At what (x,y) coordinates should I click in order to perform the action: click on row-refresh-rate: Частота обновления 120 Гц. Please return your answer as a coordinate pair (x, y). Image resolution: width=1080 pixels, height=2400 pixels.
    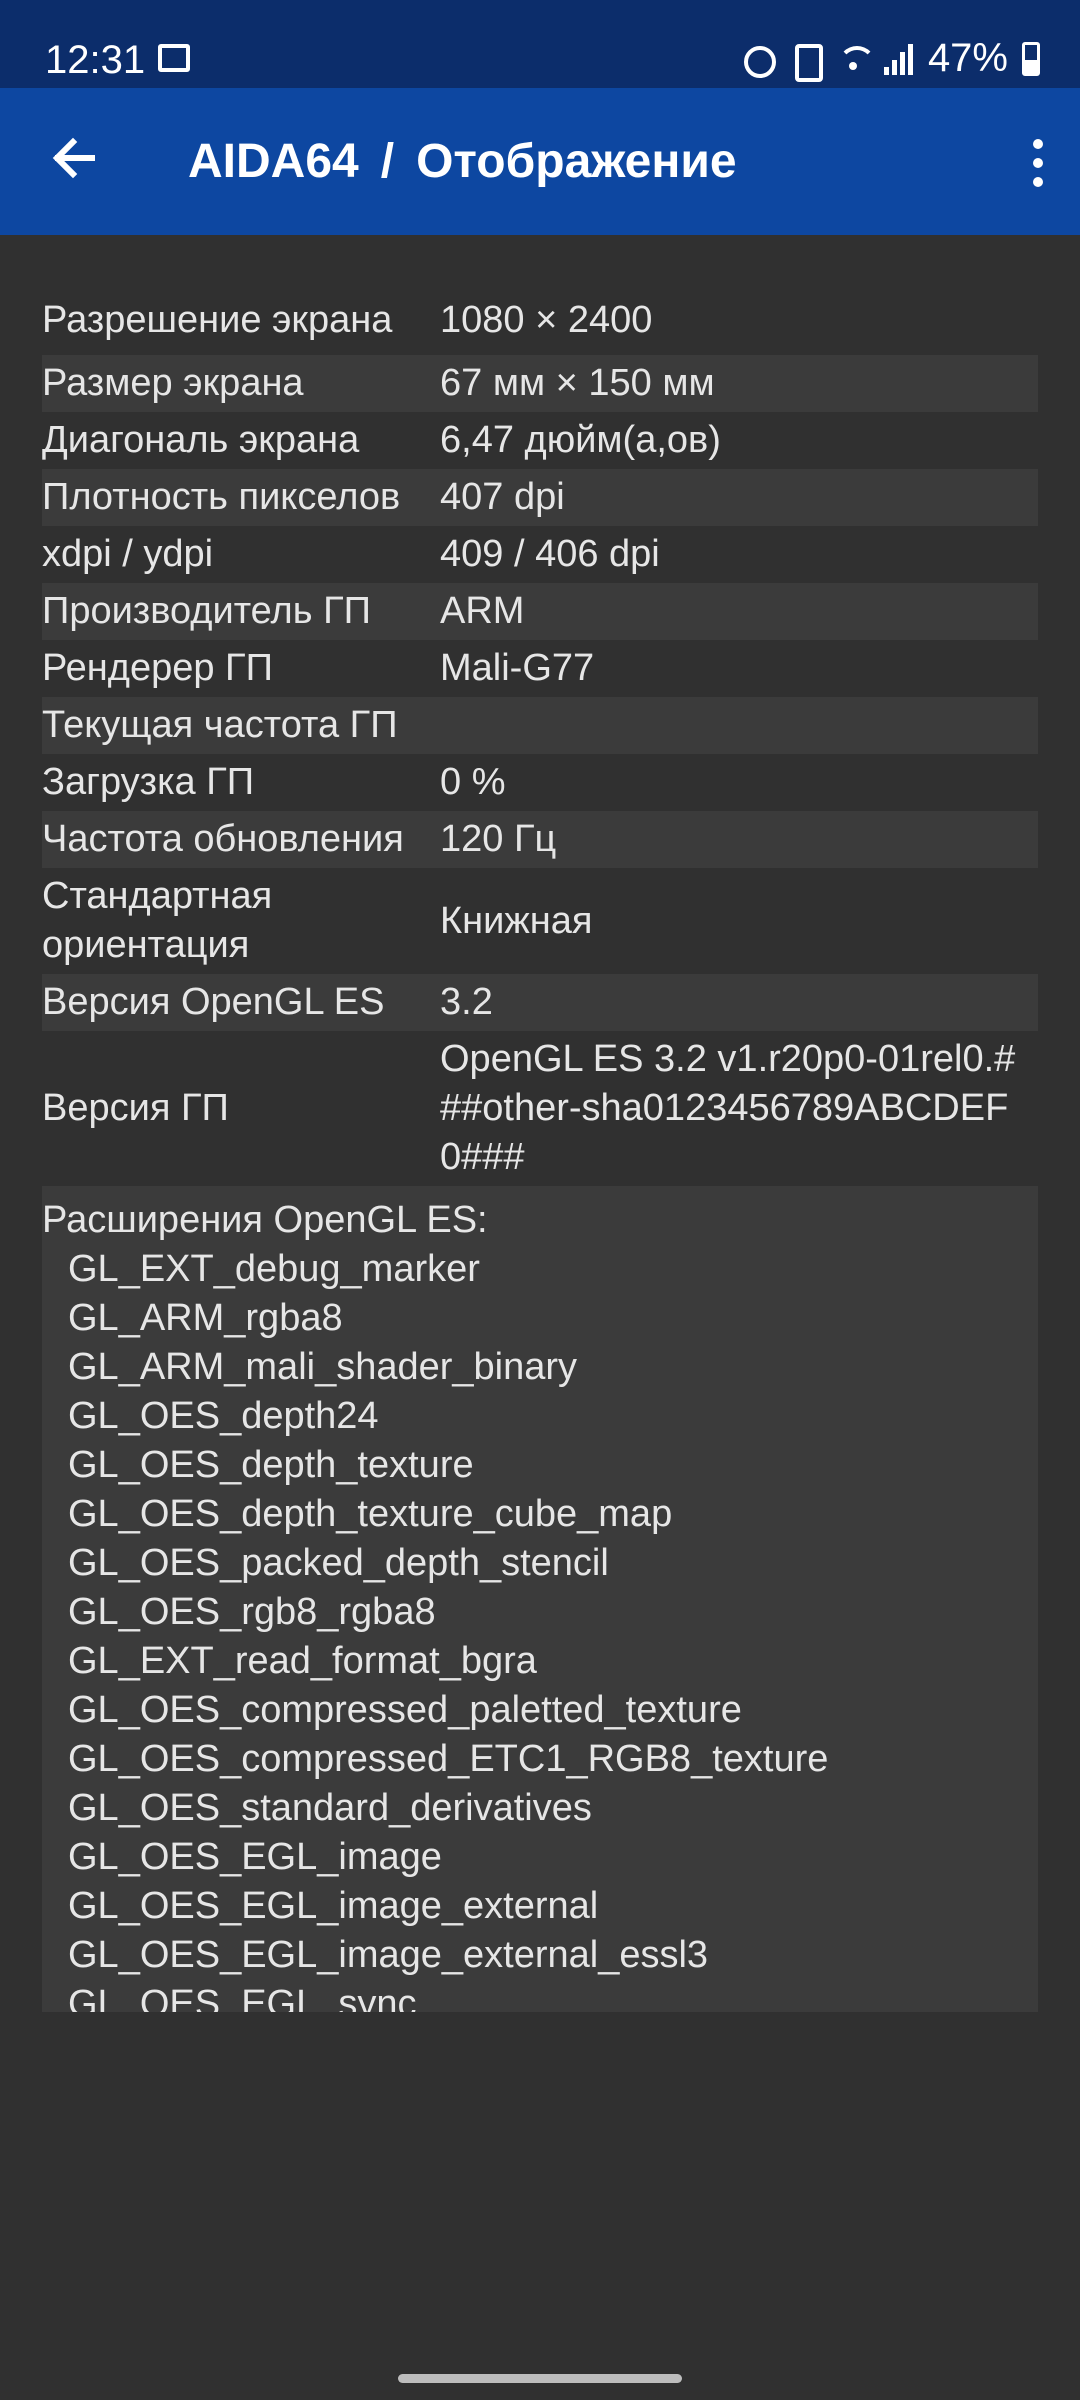
    Looking at the image, I should click on (540, 839).